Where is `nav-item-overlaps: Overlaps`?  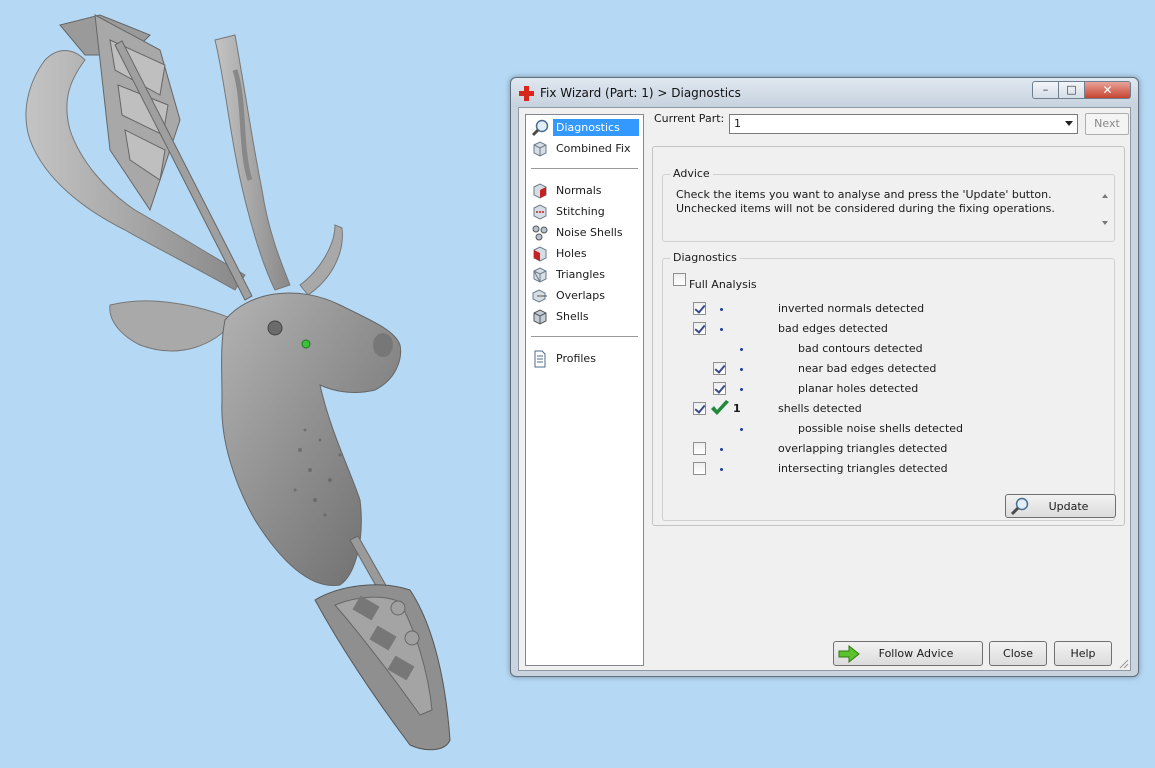 nav-item-overlaps: Overlaps is located at coordinates (585, 295).